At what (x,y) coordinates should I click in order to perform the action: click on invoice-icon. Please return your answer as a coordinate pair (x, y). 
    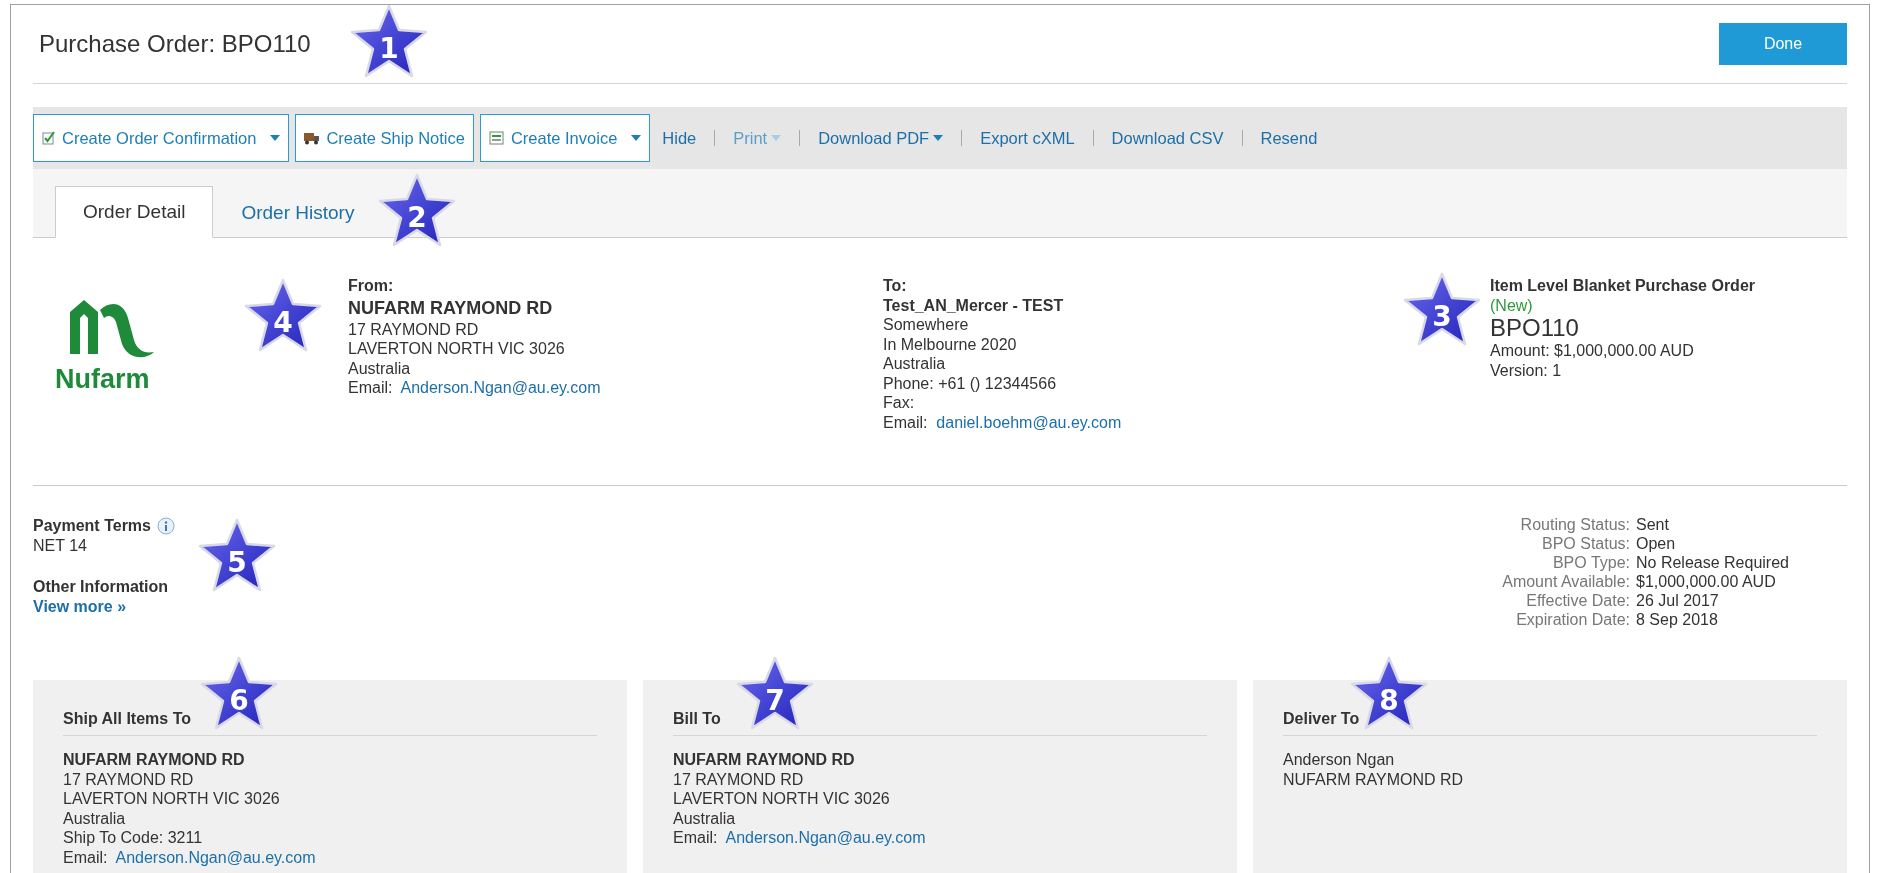
    Looking at the image, I should click on (496, 138).